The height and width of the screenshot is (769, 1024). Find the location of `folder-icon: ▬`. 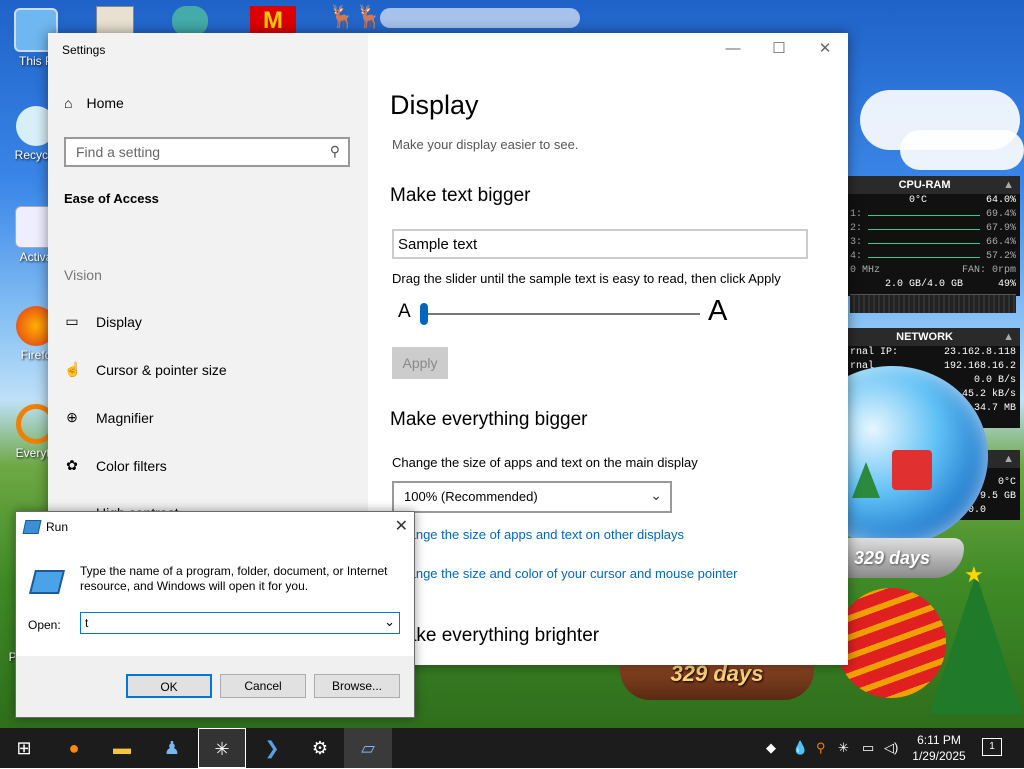

folder-icon: ▬ is located at coordinates (122, 748).